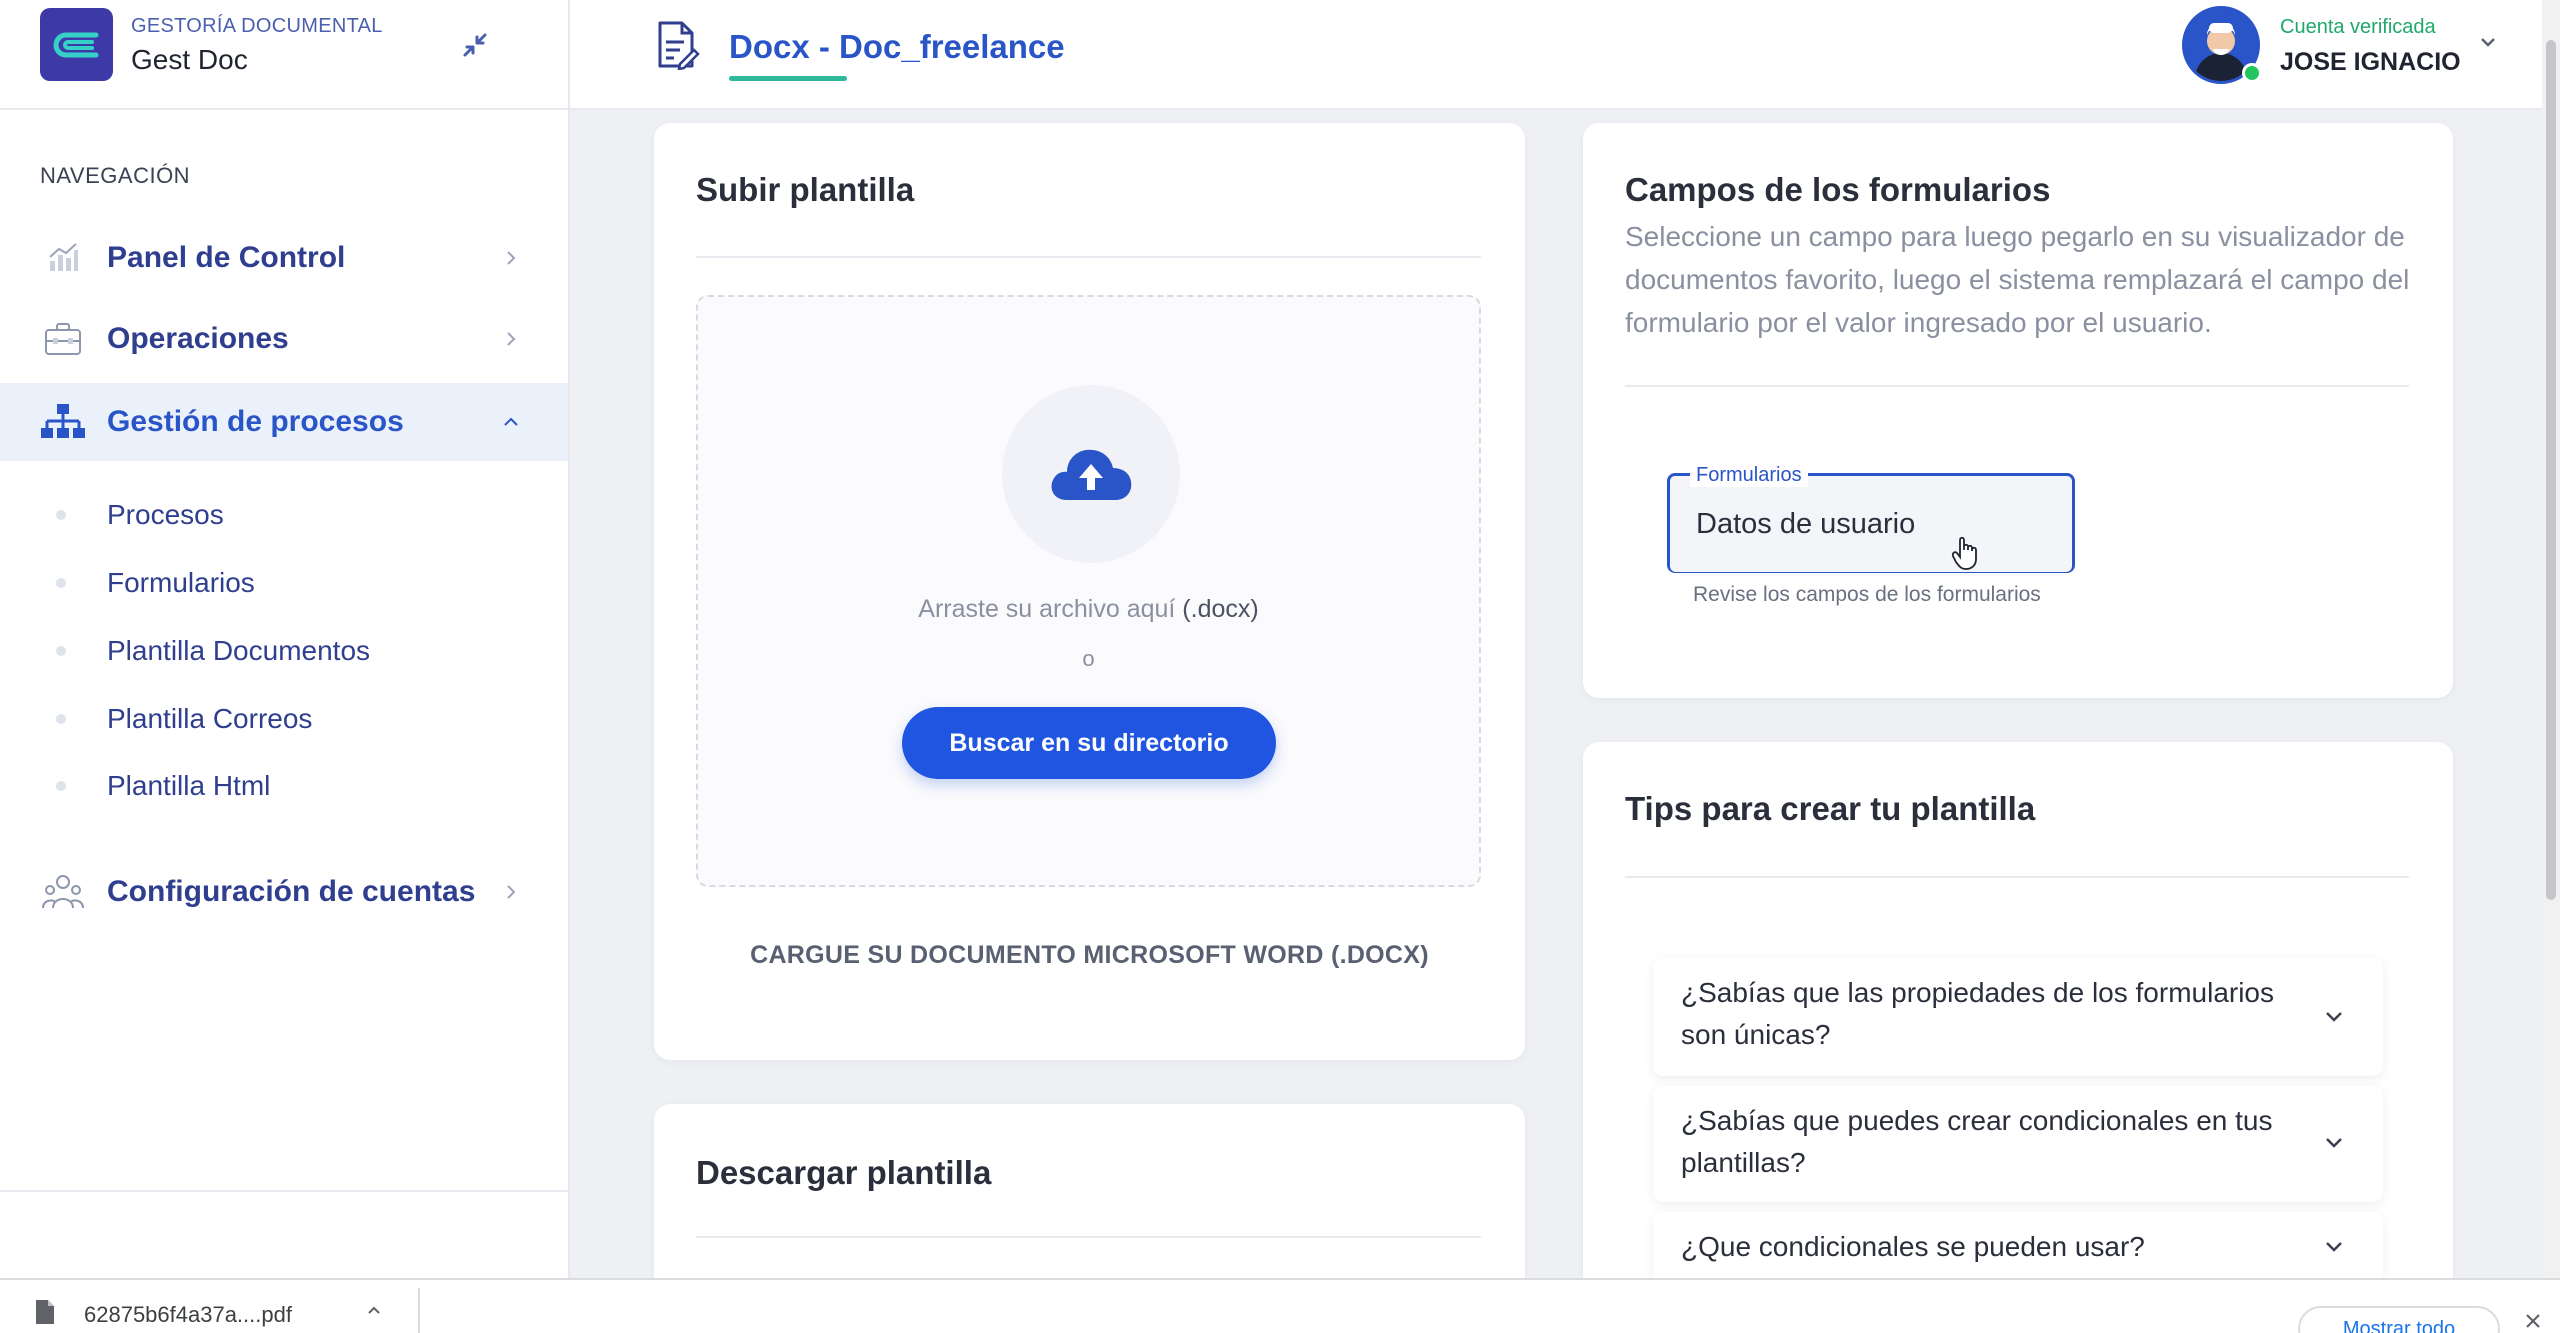  What do you see at coordinates (284, 55) in the screenshot?
I see `brand: GESTORÍA DOCUMENTAL Gest Doc` at bounding box center [284, 55].